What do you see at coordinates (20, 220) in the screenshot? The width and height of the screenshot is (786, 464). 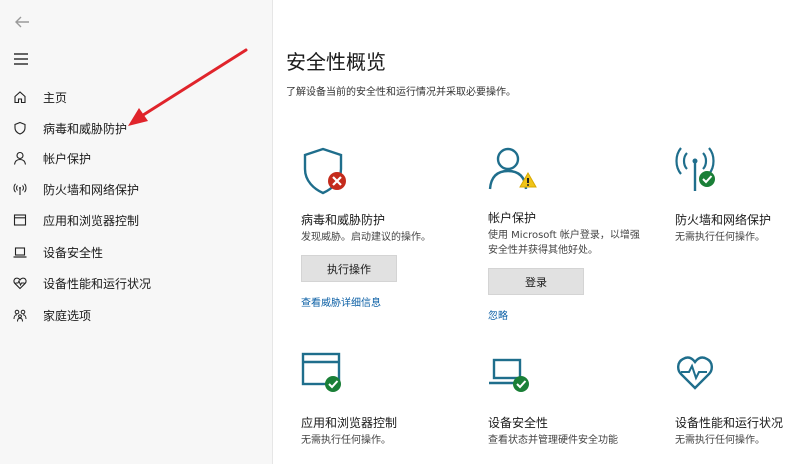 I see `app-window-icon` at bounding box center [20, 220].